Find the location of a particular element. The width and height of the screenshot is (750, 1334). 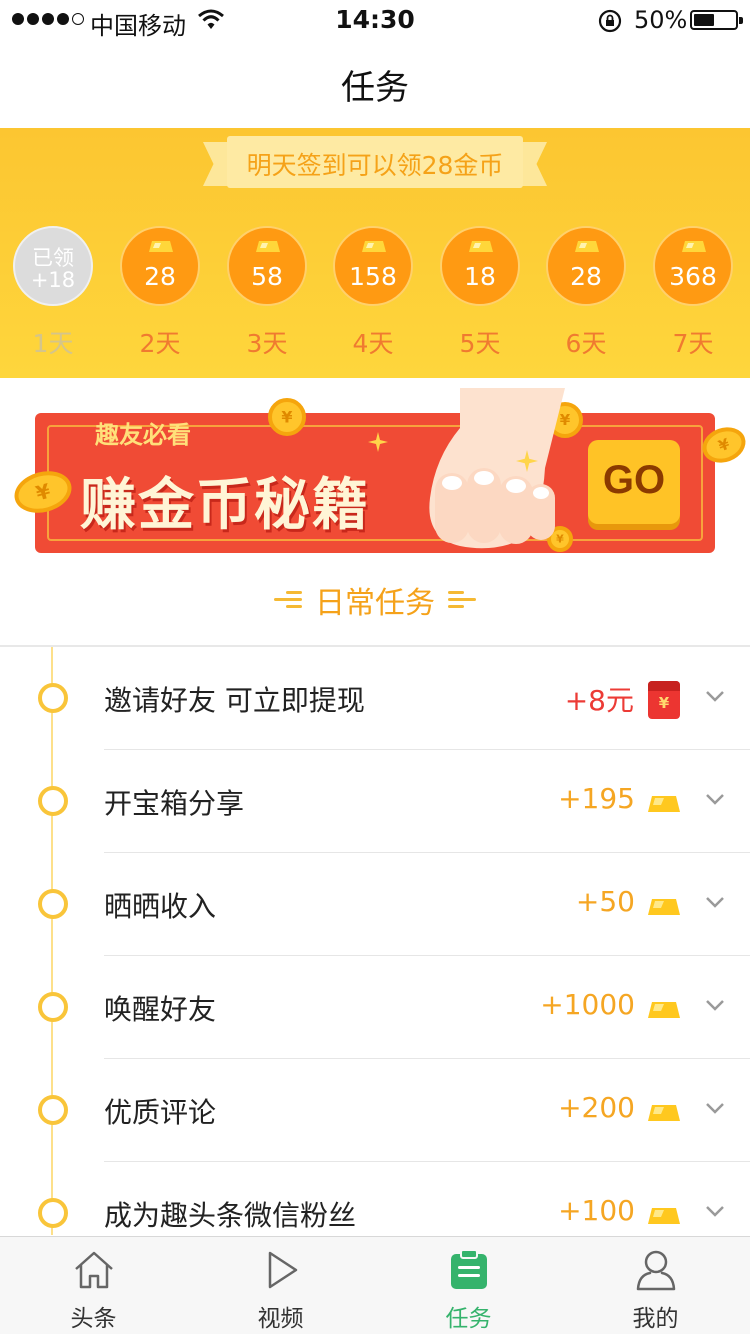

tab-label: 任务 is located at coordinates (468, 1319).